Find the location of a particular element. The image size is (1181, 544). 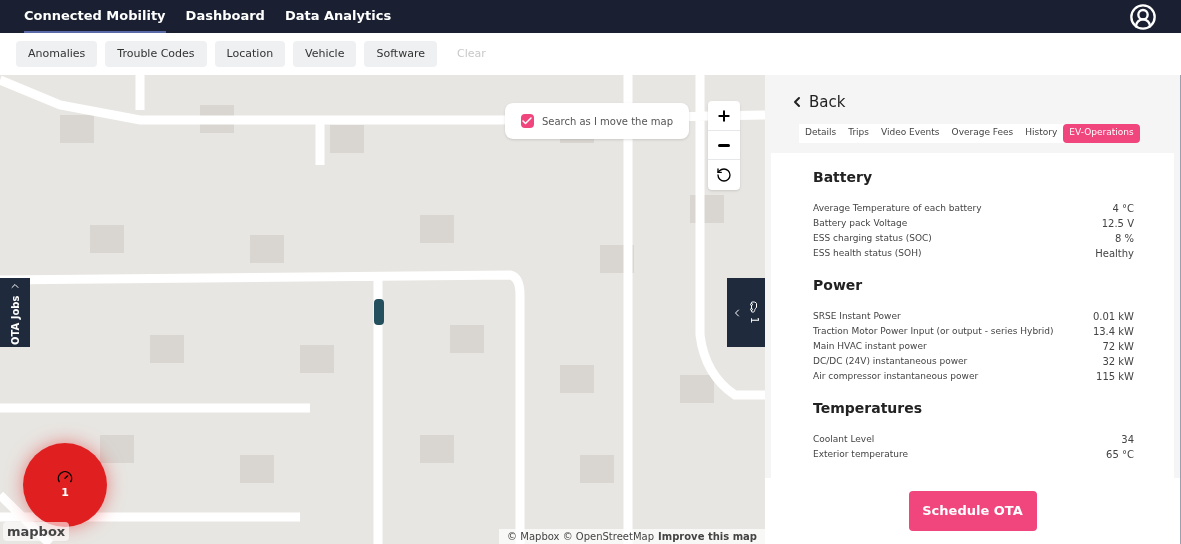

metric-label: Main HVAC instant power is located at coordinates (870, 346).